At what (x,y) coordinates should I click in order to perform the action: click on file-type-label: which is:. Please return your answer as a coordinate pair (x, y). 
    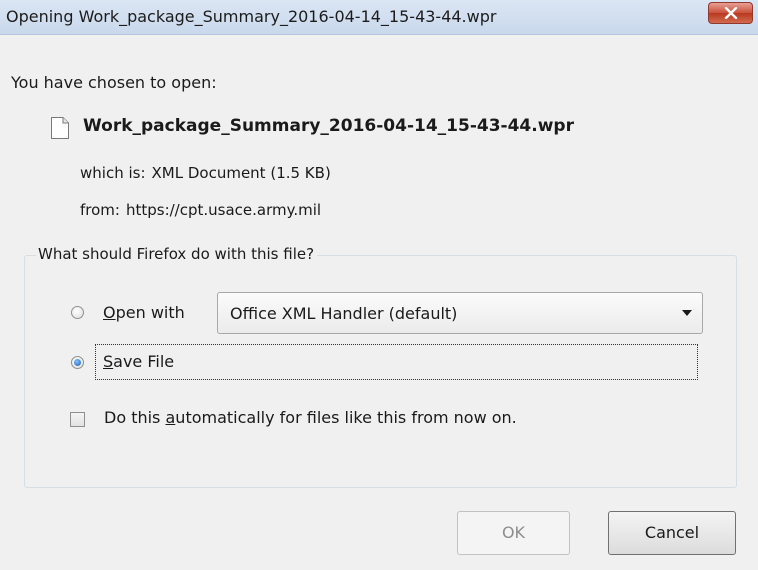
    Looking at the image, I should click on (113, 173).